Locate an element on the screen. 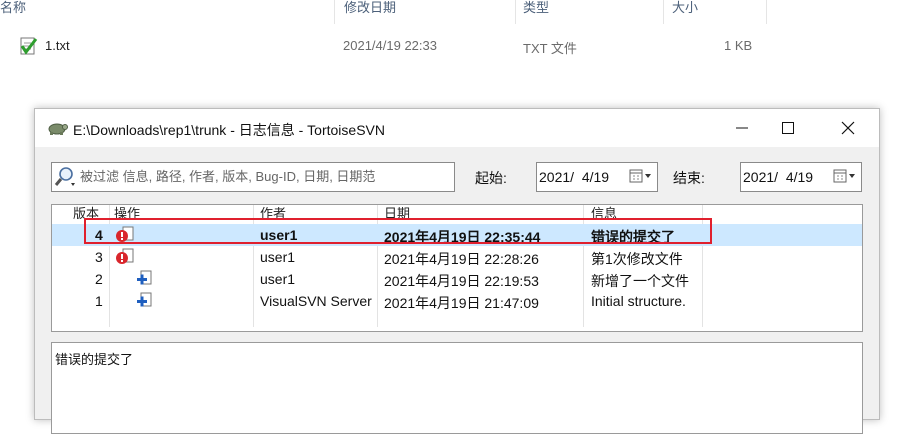 The image size is (899, 434). file-row: 1.txt 2021/4/19 22:33 TXT 文件 1 KB is located at coordinates (449, 46).